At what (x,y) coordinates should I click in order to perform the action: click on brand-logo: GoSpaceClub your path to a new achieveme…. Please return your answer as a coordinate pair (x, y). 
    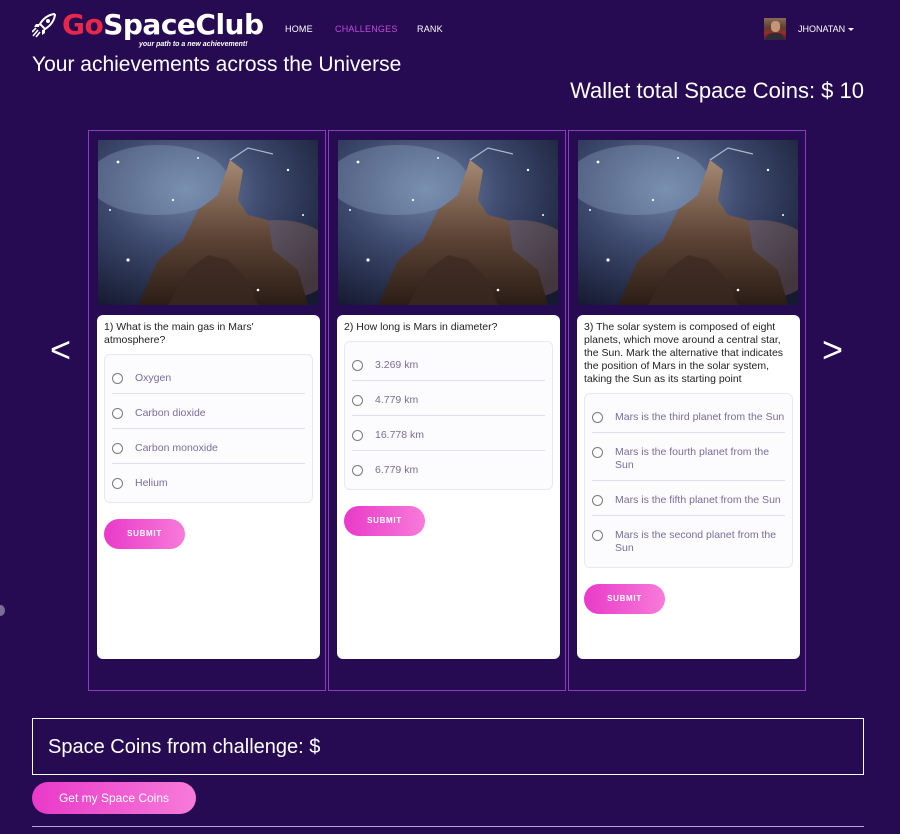
    Looking at the image, I should click on (148, 30).